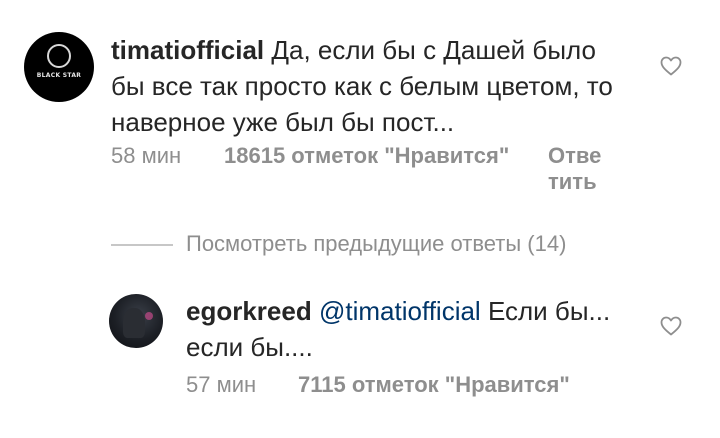 The image size is (720, 438). I want to click on avatar-timatiofficial: BLACK STAR, so click(59, 67).